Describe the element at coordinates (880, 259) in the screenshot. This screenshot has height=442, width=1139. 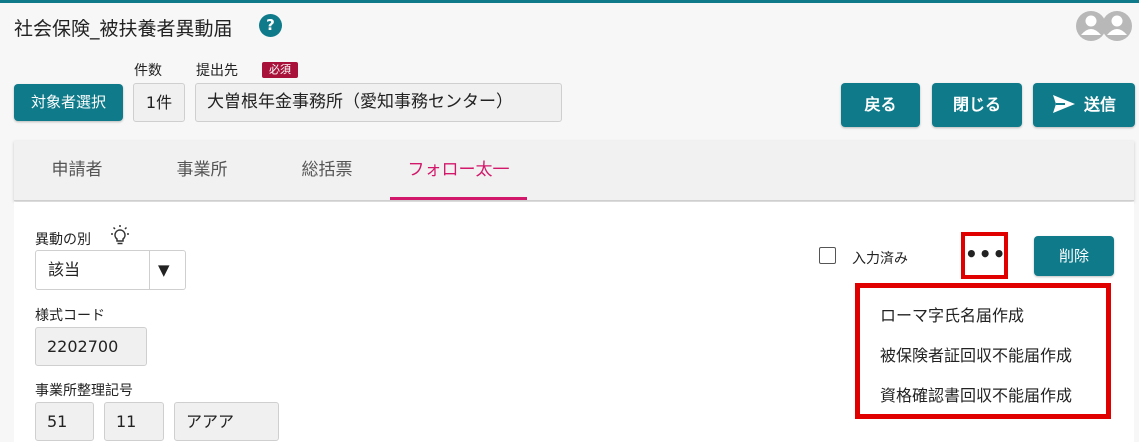
I see `entered-label: 入力済み` at that location.